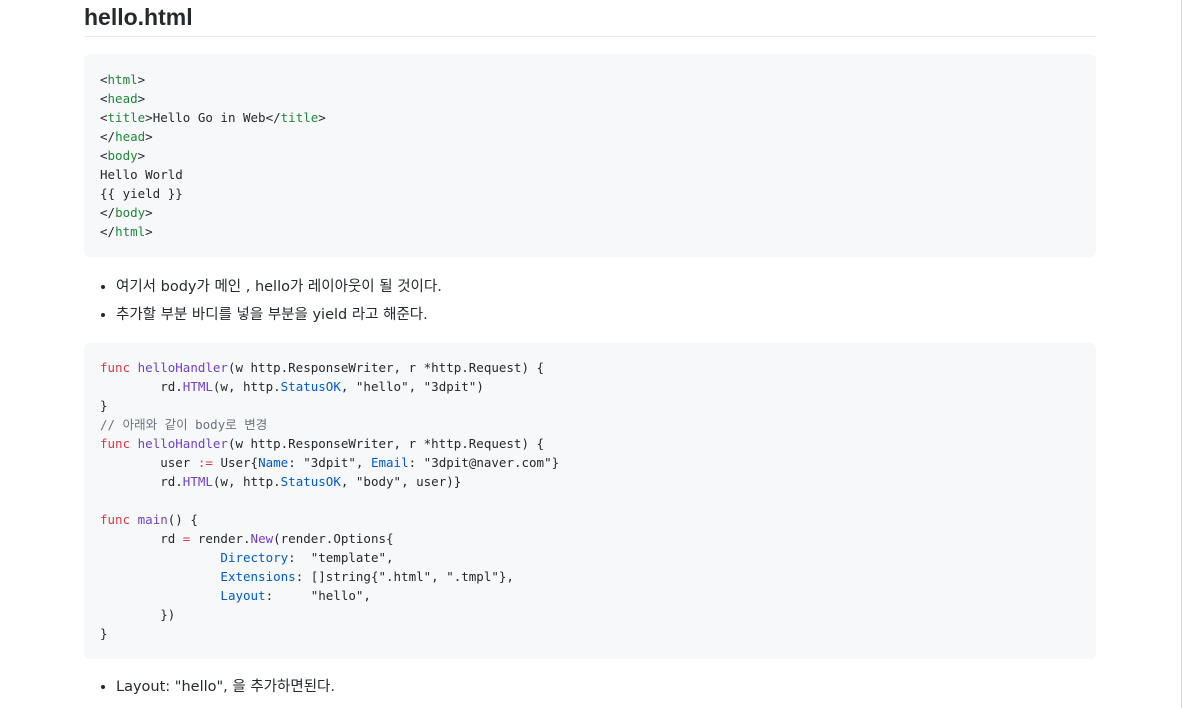  Describe the element at coordinates (311, 481) in the screenshot. I see `code-line: rd.HTML(w, http.StatusOK, "body", user)}` at that location.